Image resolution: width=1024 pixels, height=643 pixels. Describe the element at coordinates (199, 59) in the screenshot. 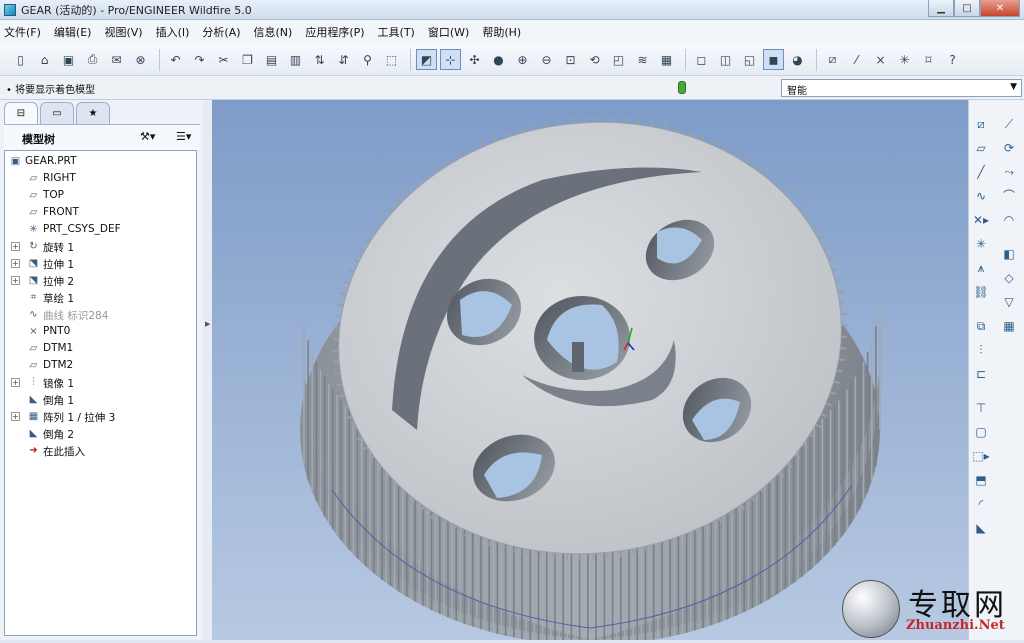

I see `redo-icon: ↷` at that location.